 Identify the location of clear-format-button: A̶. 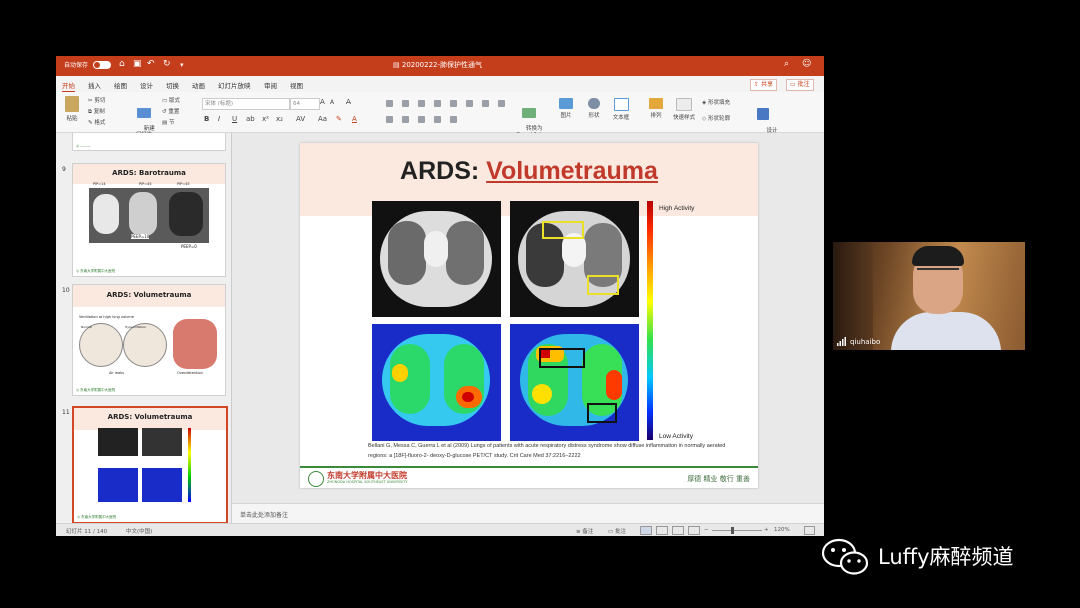
(348, 102).